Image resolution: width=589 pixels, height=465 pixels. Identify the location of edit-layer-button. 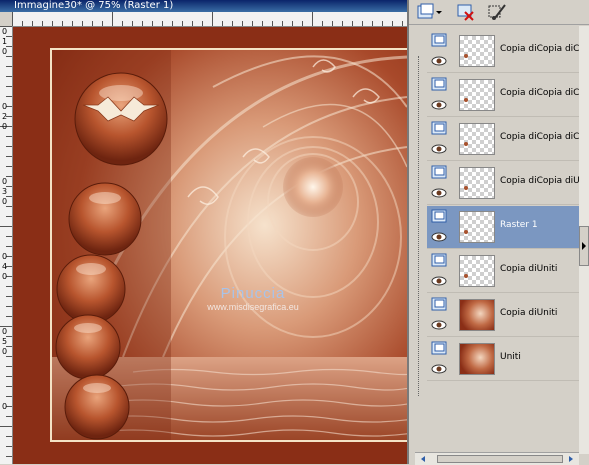
(498, 12).